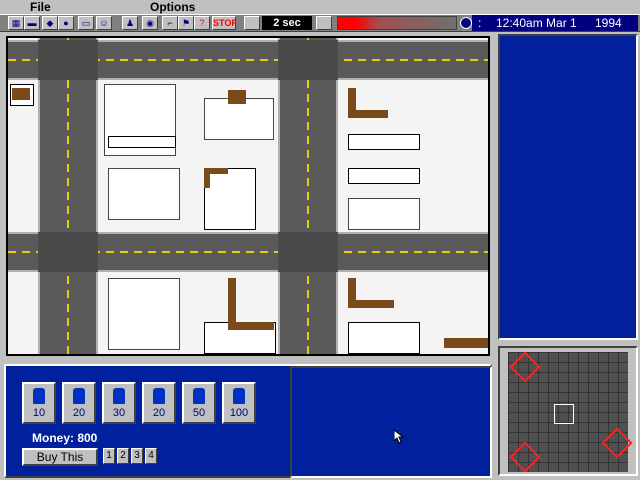 Image resolution: width=640 pixels, height=480 pixels. I want to click on people-icon: ☺, so click(104, 23).